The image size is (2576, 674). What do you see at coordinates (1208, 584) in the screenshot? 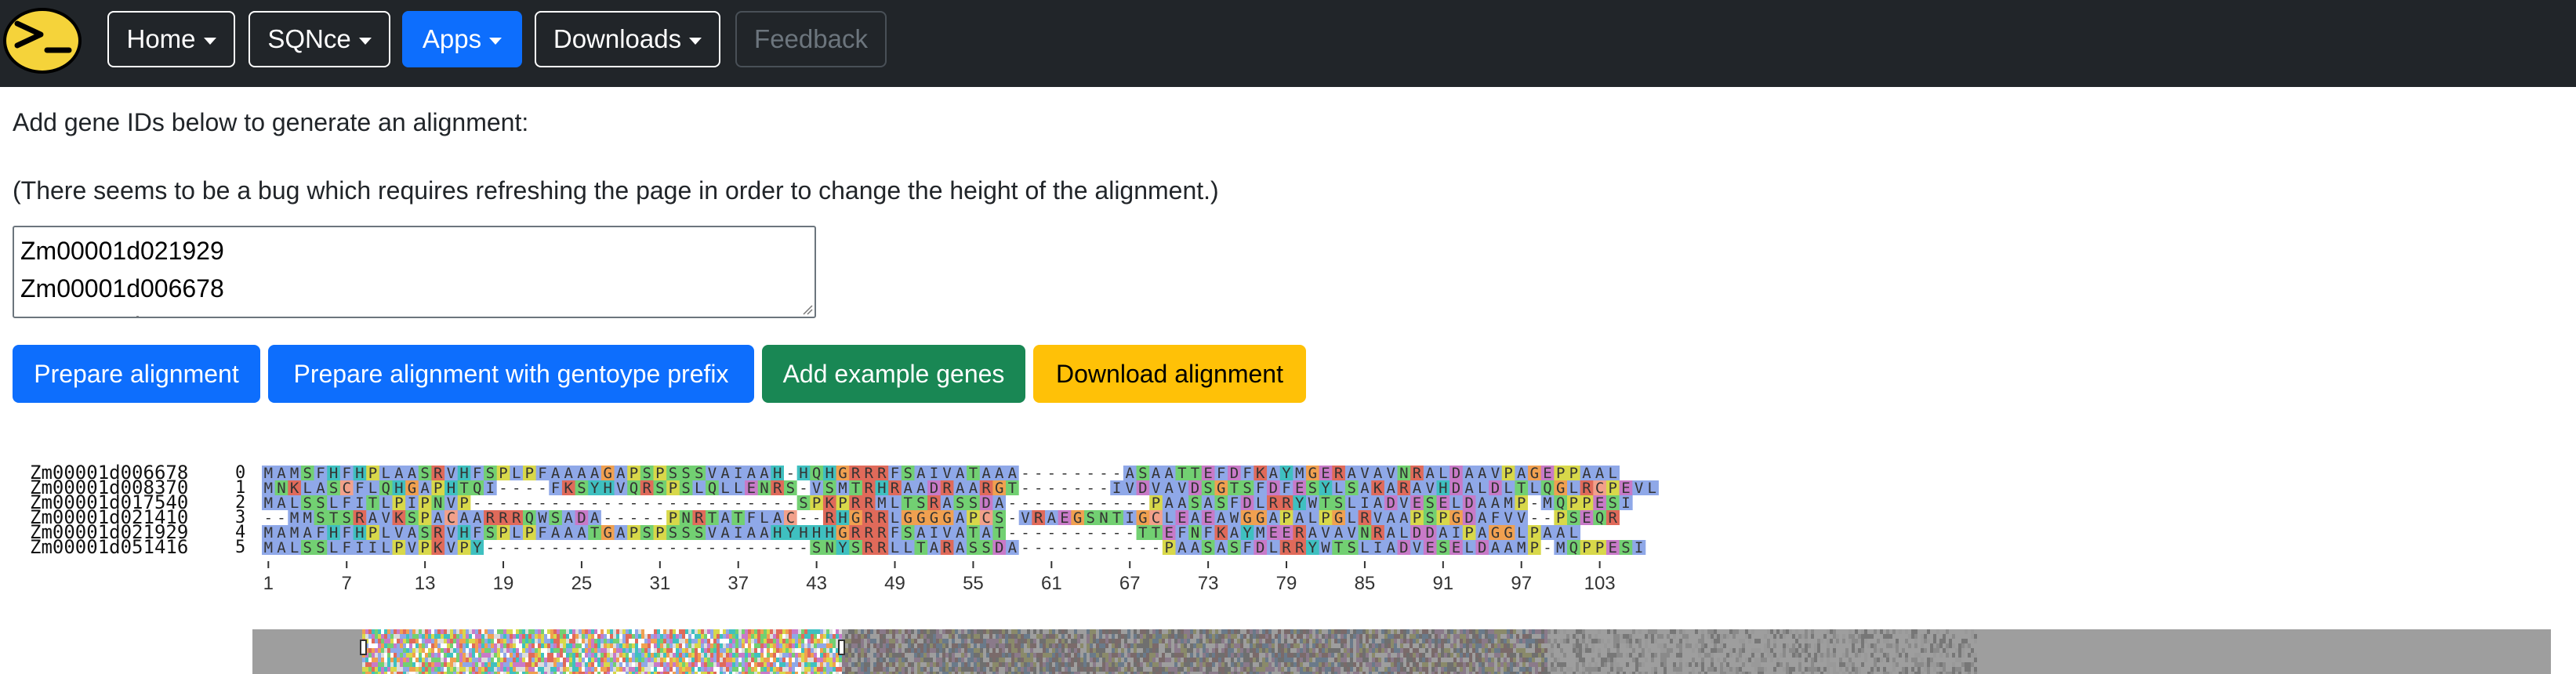
I see `ruler-label: 73` at bounding box center [1208, 584].